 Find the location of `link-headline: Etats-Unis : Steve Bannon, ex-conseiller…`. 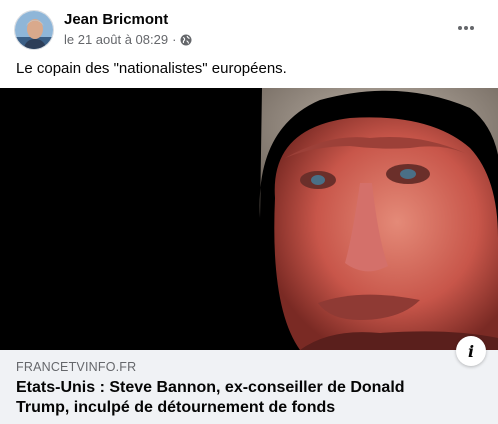

link-headline: Etats-Unis : Steve Bannon, ex-conseiller… is located at coordinates (236, 398).